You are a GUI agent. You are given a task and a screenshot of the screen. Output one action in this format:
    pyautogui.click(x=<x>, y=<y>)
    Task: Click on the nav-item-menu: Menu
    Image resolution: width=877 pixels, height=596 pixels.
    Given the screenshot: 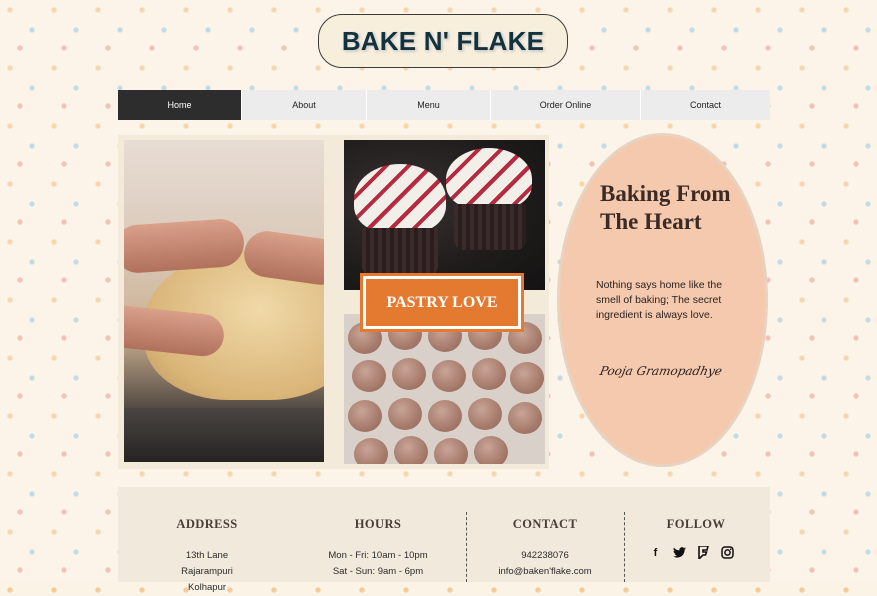 What is the action you would take?
    pyautogui.click(x=429, y=105)
    